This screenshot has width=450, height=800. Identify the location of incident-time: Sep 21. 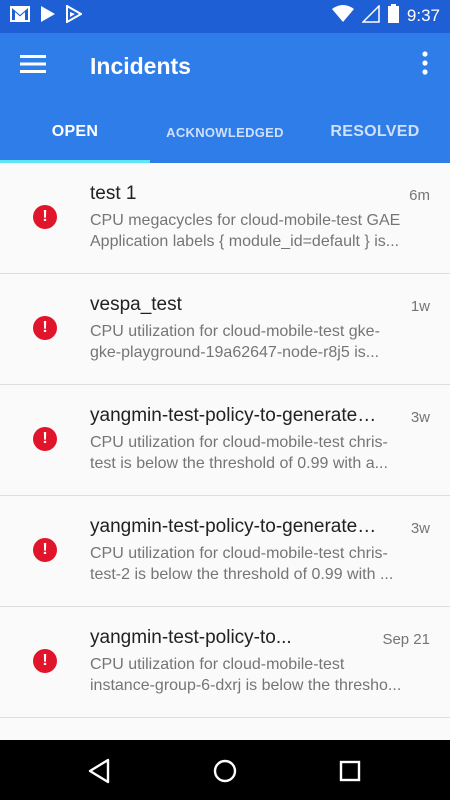
(406, 639).